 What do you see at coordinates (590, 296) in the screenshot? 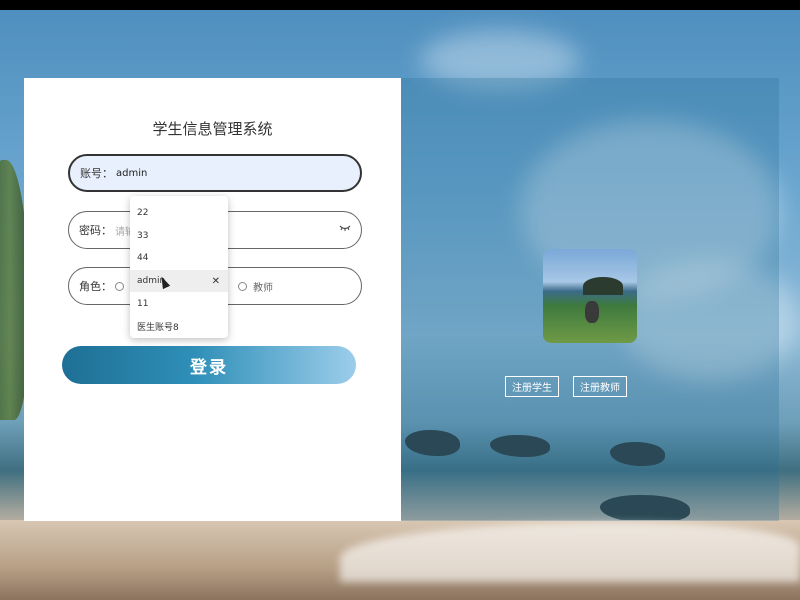
I see `avatar` at bounding box center [590, 296].